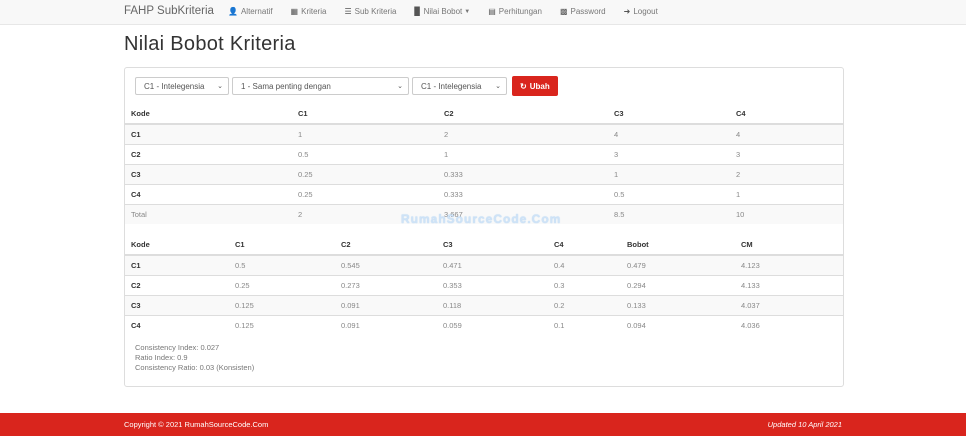 Image resolution: width=966 pixels, height=436 pixels. What do you see at coordinates (417, 11) in the screenshot?
I see `bar-chart-icon: ▉` at bounding box center [417, 11].